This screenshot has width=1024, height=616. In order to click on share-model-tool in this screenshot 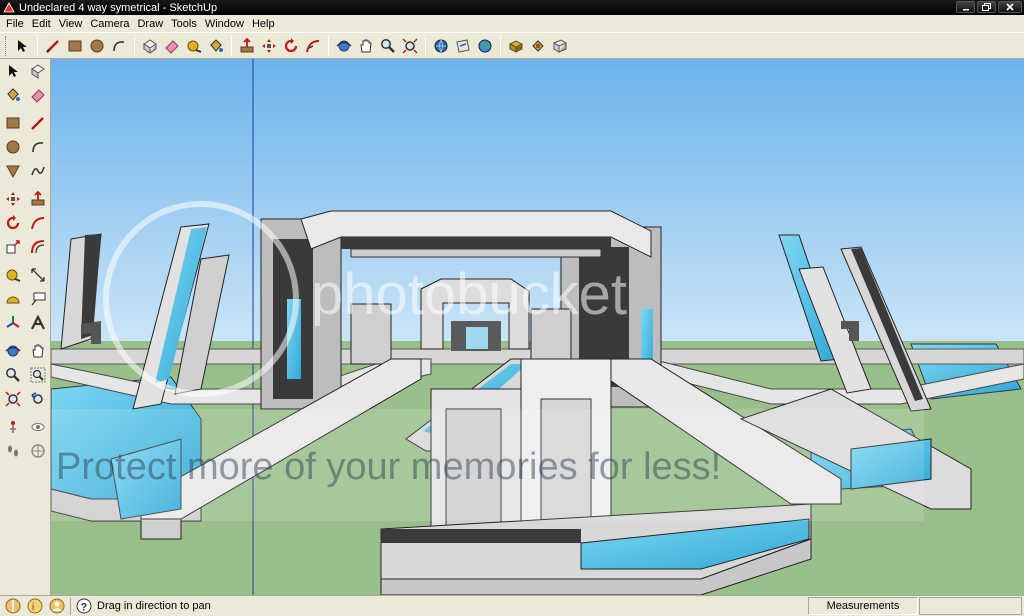, I will do `click(463, 46)`.